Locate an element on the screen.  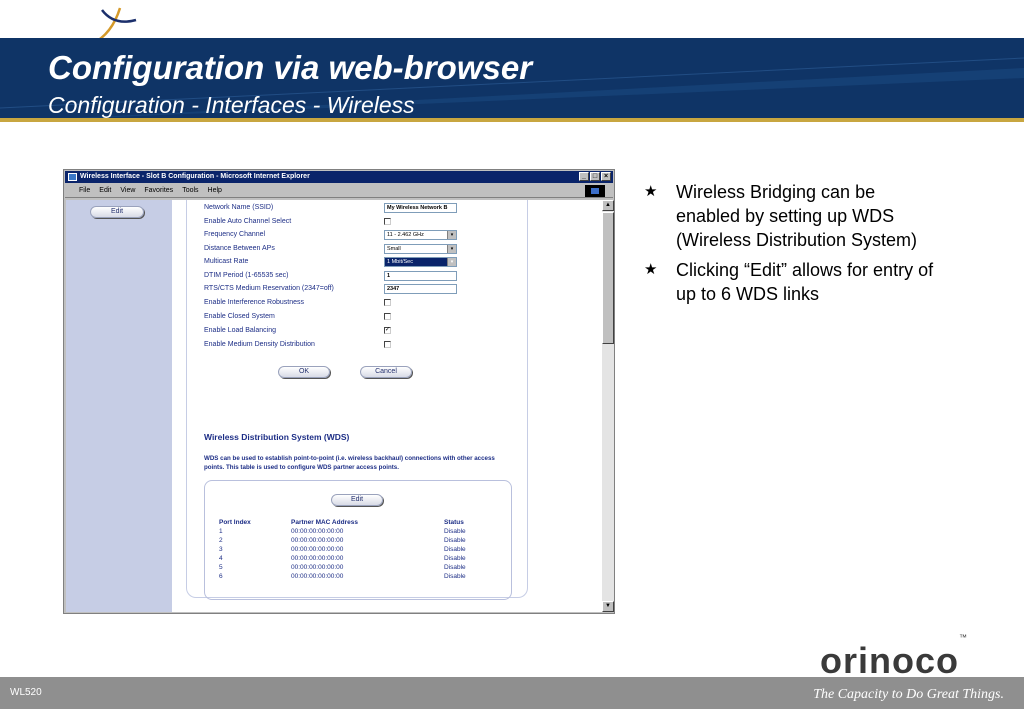
left-nav-frame: Edit is located at coordinates (119, 406).